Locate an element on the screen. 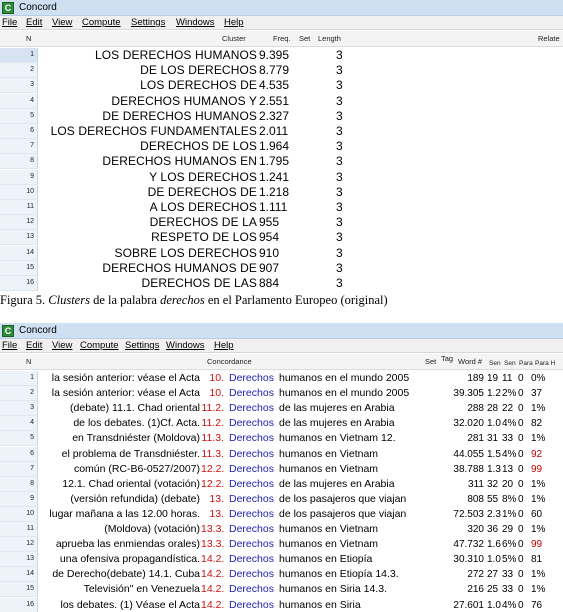 The width and height of the screenshot is (563, 612). row-number: 10 is located at coordinates (19, 192).